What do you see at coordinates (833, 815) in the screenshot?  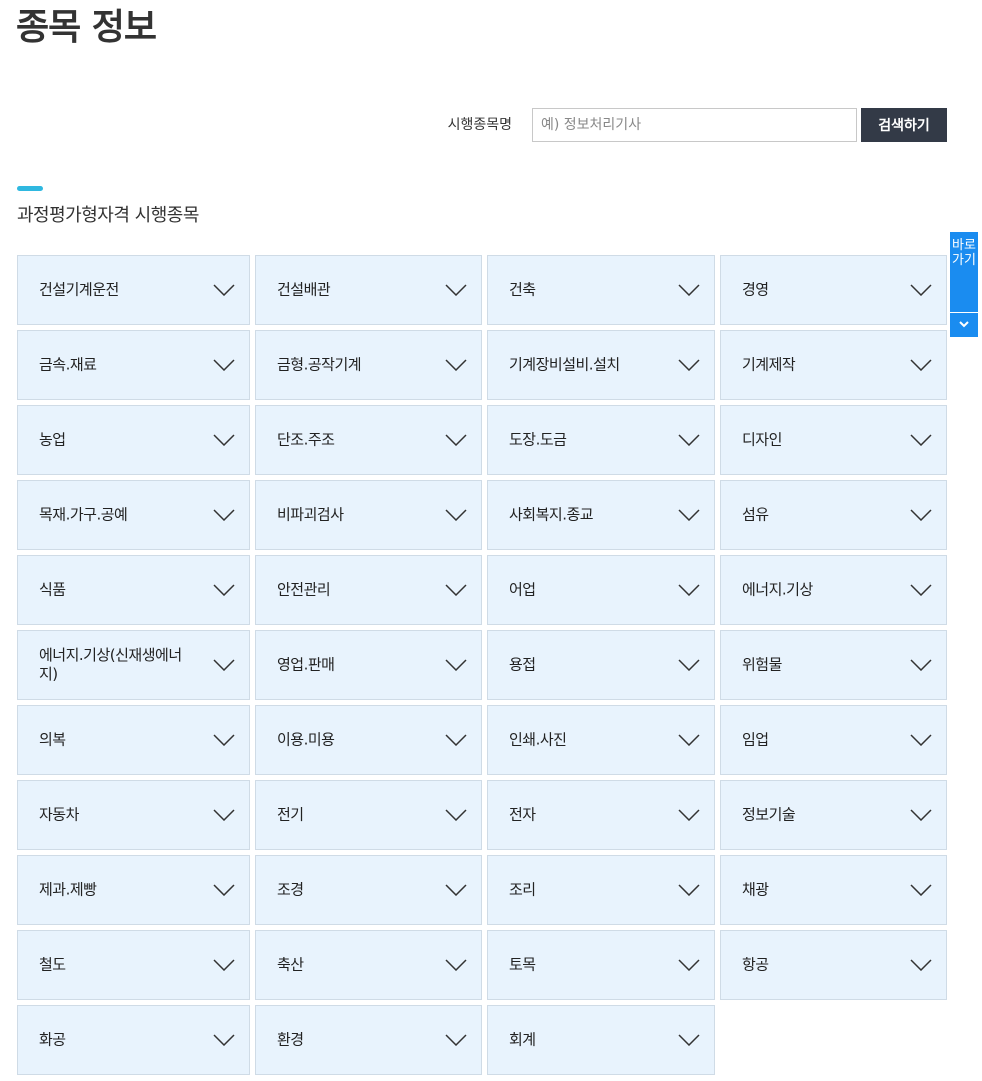 I see `category-item: 정보기술` at bounding box center [833, 815].